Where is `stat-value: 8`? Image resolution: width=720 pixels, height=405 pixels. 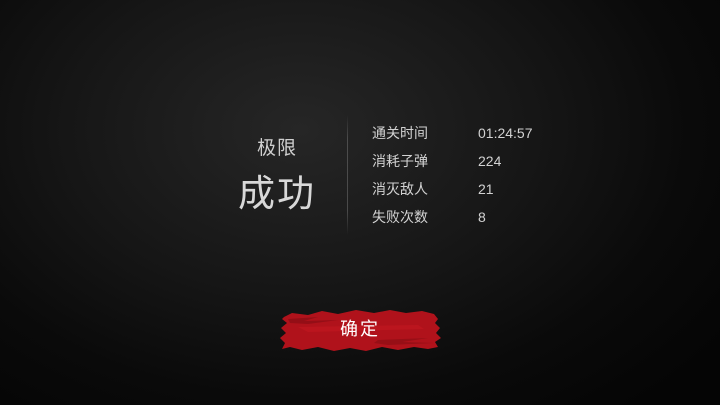
stat-value: 8 is located at coordinates (482, 217).